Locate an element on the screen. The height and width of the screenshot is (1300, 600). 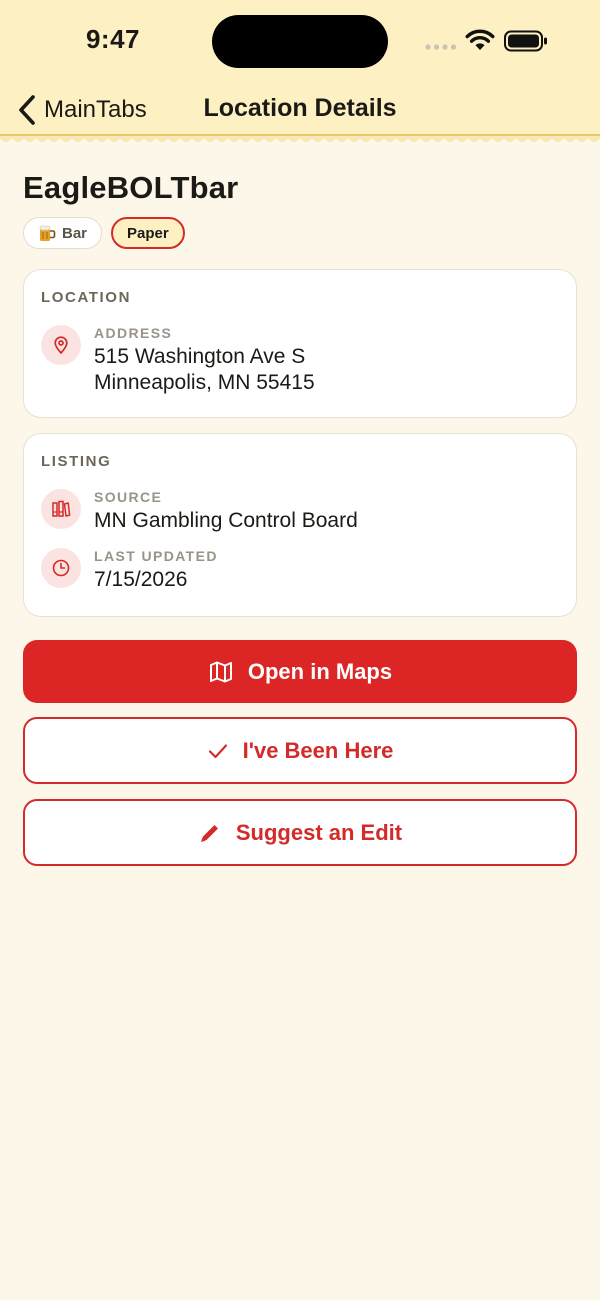
chevron-left-icon is located at coordinates (27, 110).